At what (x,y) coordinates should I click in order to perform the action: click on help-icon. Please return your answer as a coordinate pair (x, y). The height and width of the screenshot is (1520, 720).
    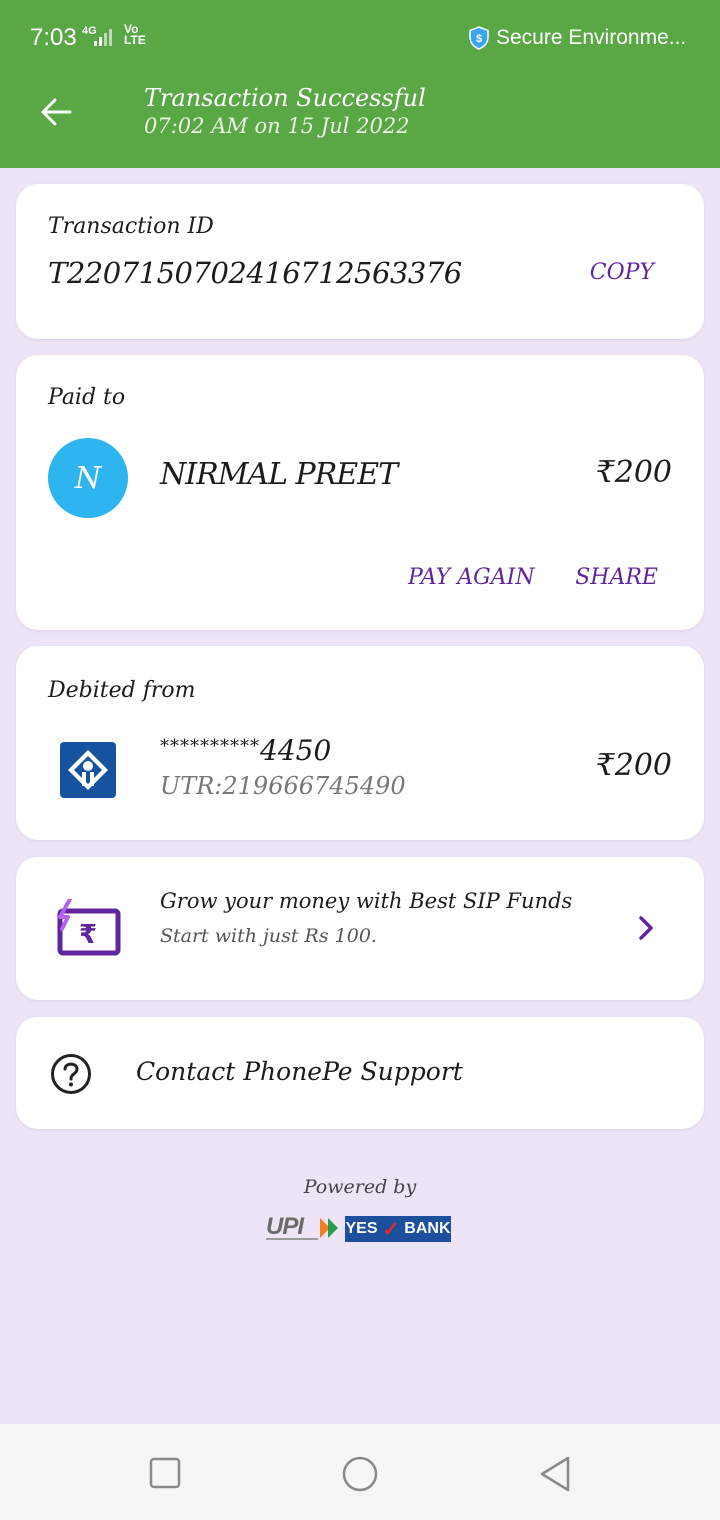
    Looking at the image, I should click on (71, 1074).